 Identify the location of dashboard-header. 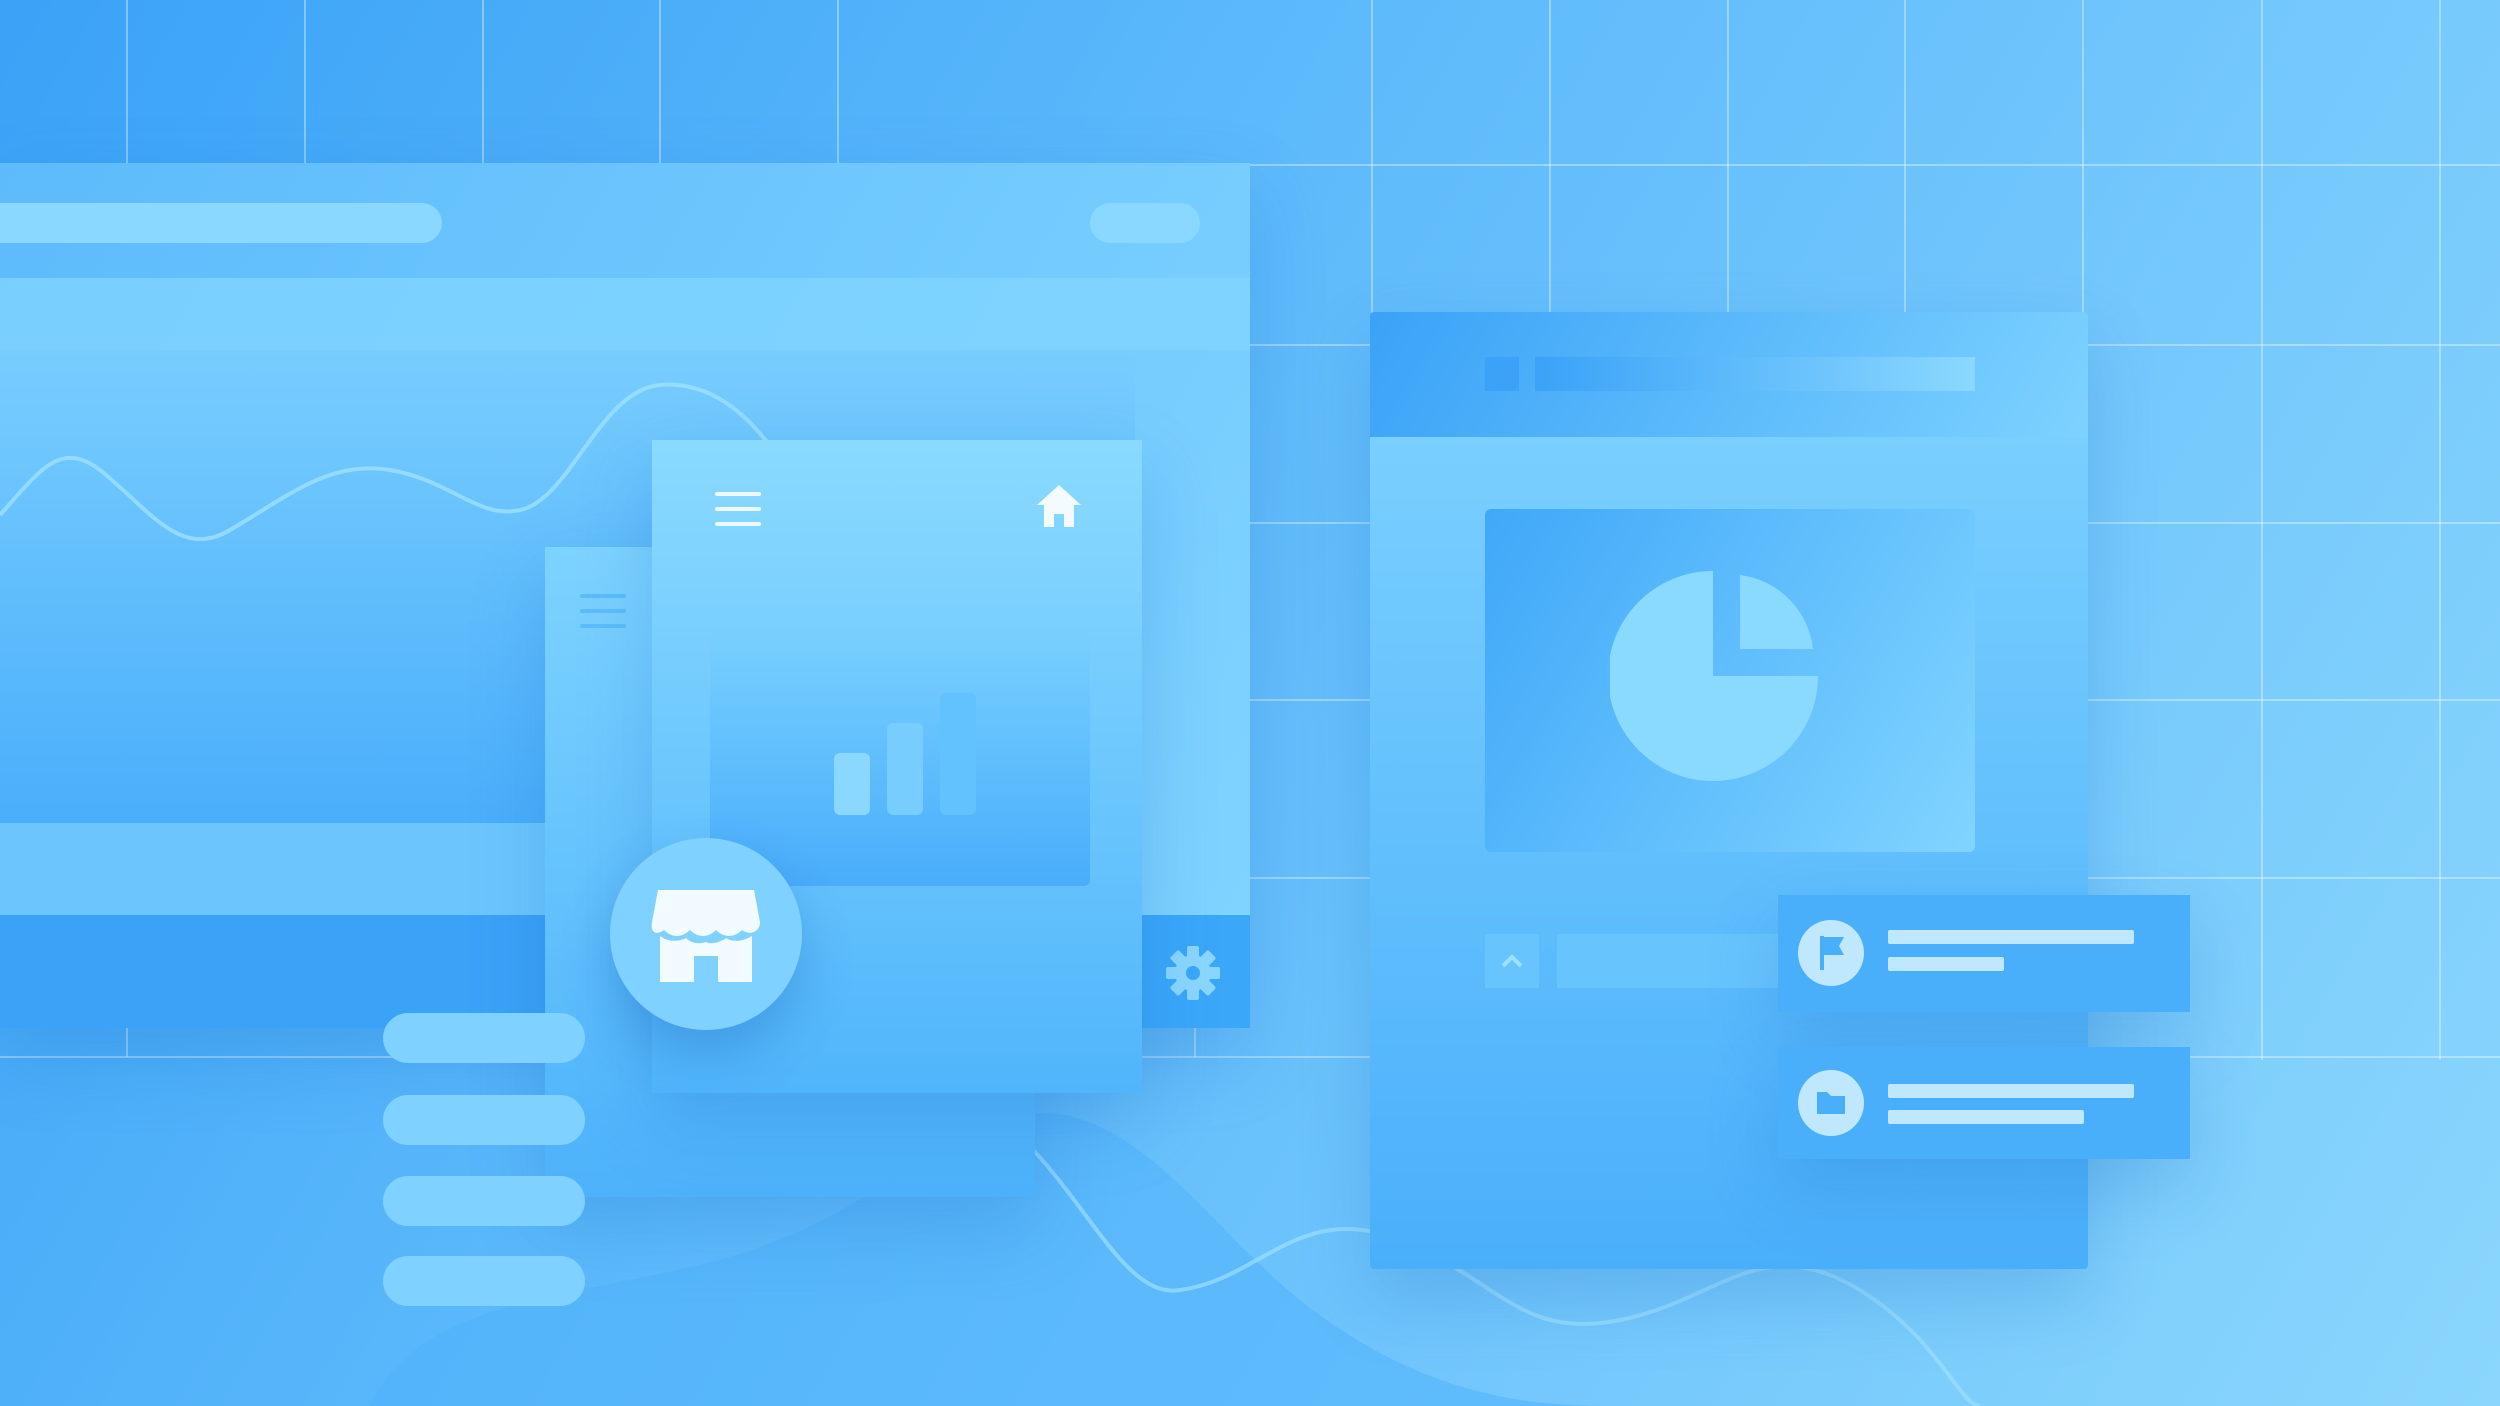
(1729, 374).